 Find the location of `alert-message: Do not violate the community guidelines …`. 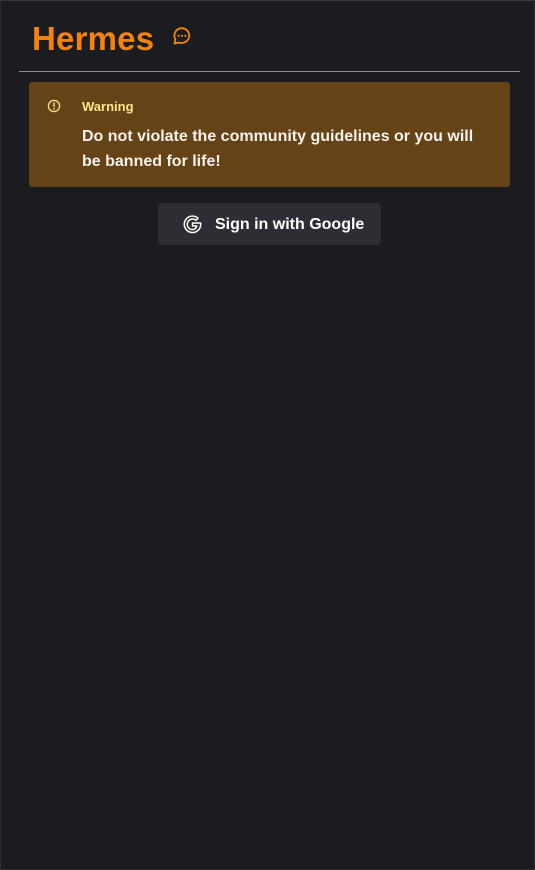

alert-message: Do not violate the community guidelines … is located at coordinates (278, 149).